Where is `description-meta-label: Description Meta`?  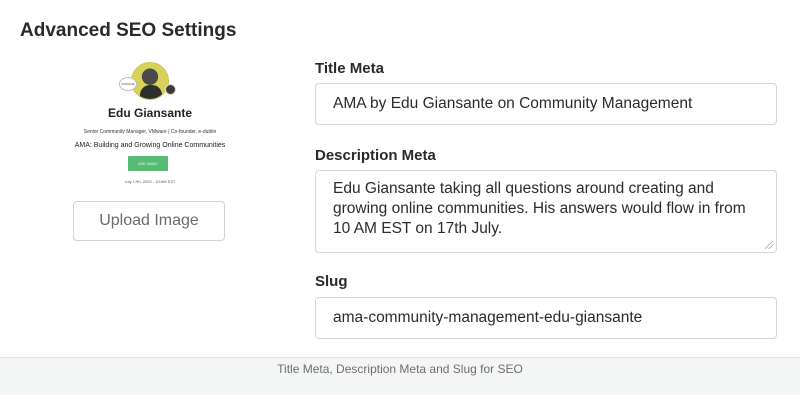 description-meta-label: Description Meta is located at coordinates (375, 155).